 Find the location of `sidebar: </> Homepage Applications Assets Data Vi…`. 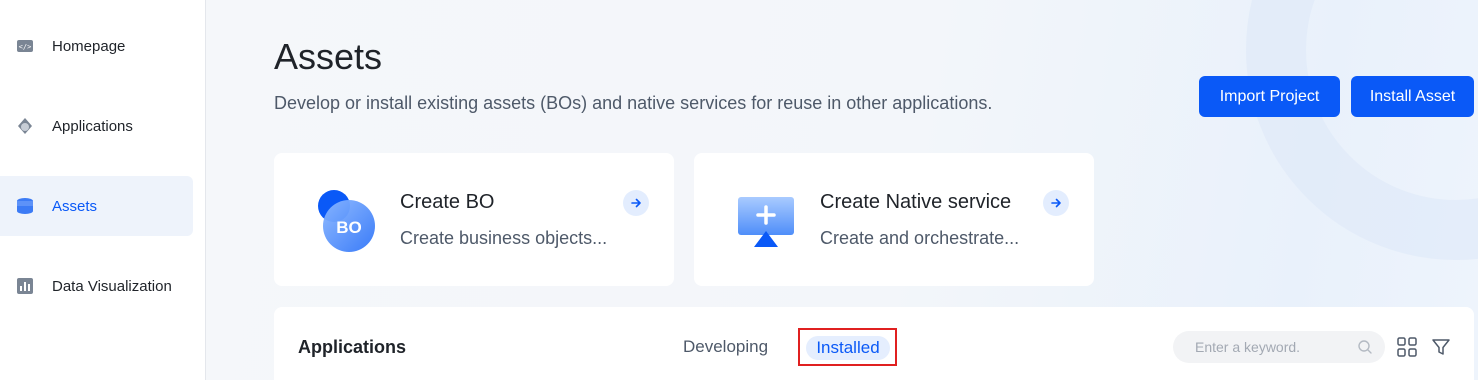

sidebar: </> Homepage Applications Assets Data Vi… is located at coordinates (103, 190).